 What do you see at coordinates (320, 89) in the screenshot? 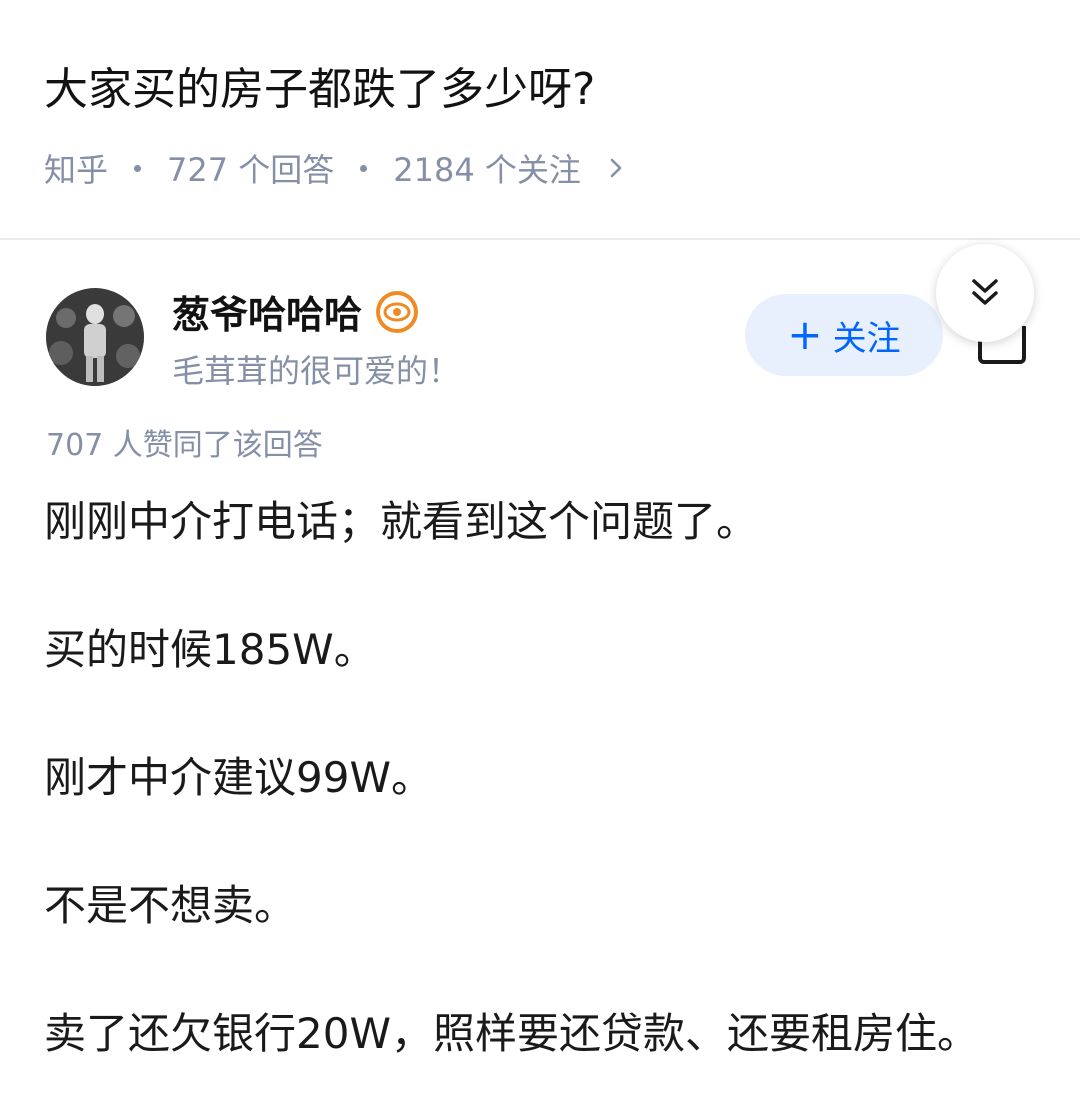
I see `question-title: 大家买的房子都跌了多少呀?` at bounding box center [320, 89].